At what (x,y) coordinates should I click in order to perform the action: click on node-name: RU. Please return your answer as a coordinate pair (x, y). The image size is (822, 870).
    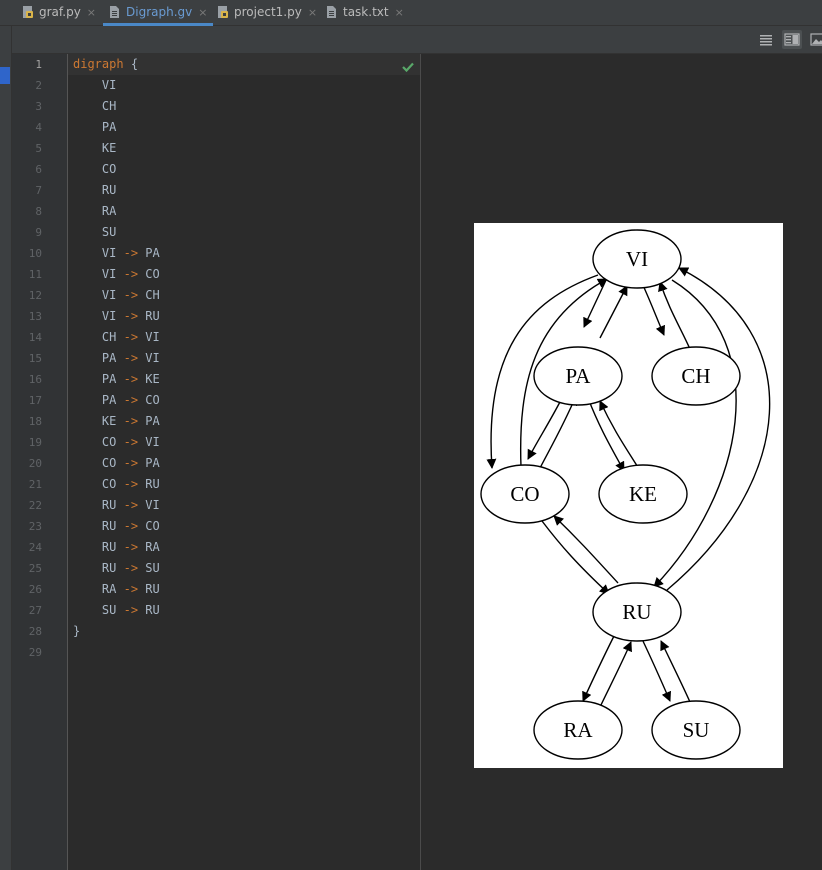
    Looking at the image, I should click on (109, 190).